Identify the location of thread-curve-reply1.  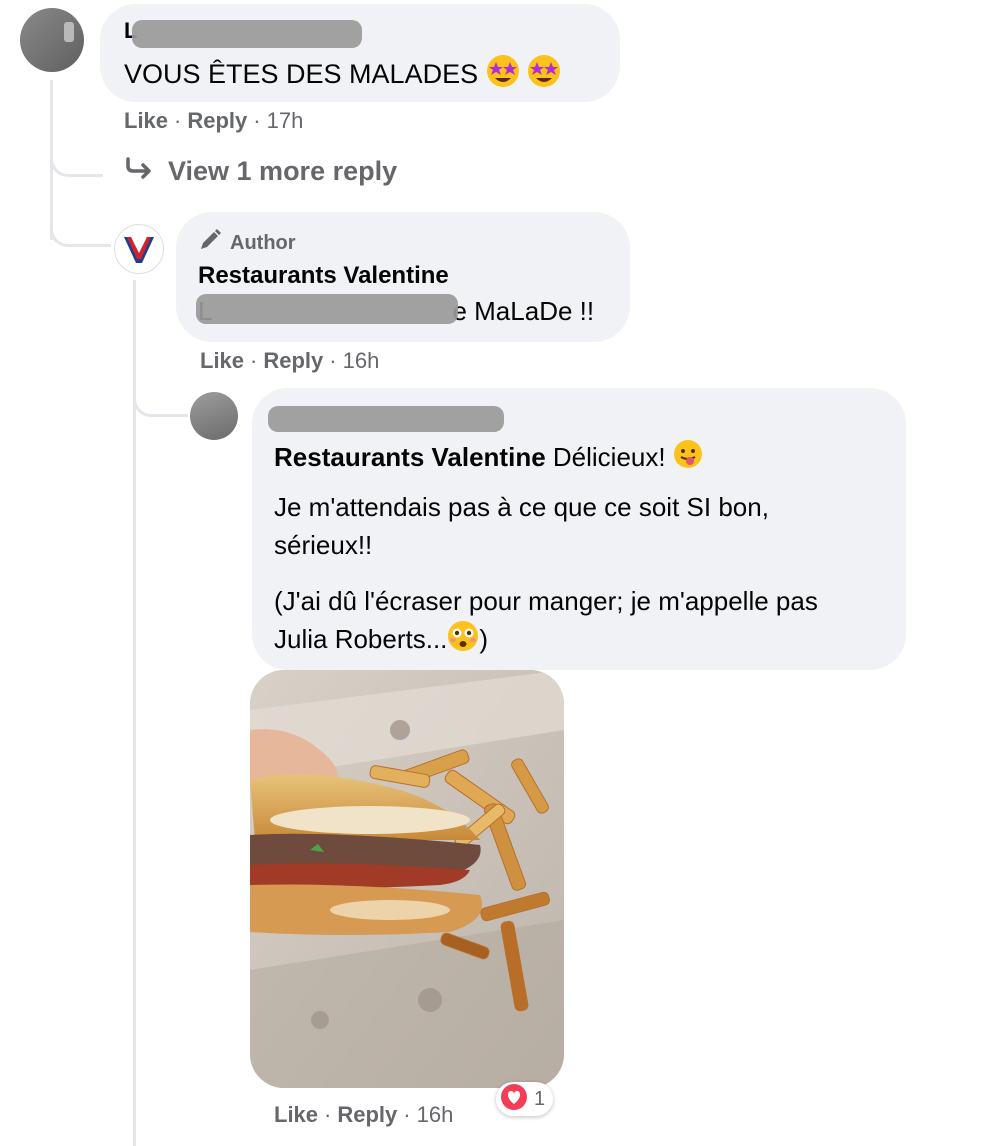
(80, 226).